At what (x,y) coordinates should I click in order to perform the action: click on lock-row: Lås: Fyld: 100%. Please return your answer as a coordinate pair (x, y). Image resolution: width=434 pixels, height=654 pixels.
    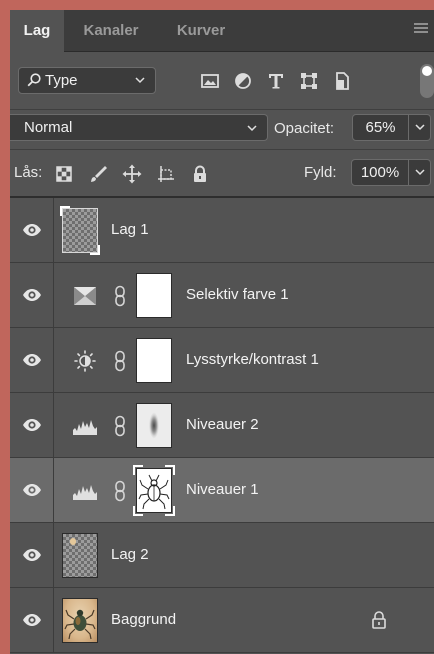
    Looking at the image, I should click on (222, 174).